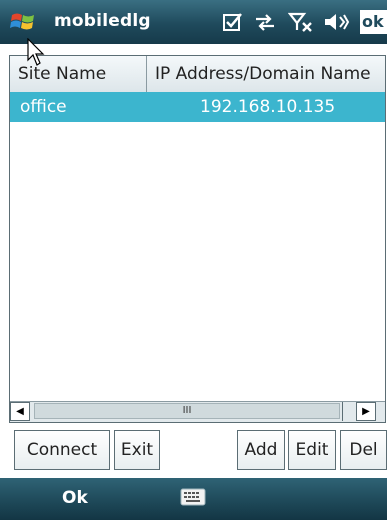 The image size is (387, 520). What do you see at coordinates (265, 22) in the screenshot?
I see `connectivity-icon` at bounding box center [265, 22].